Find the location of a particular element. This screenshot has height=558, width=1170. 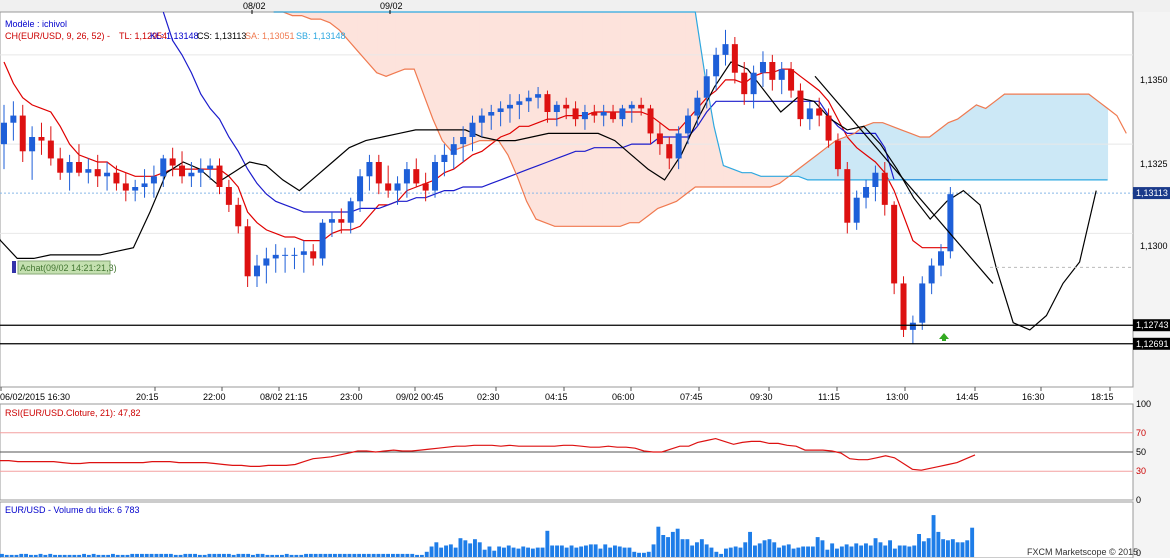

signal-marker is located at coordinates (14, 267).